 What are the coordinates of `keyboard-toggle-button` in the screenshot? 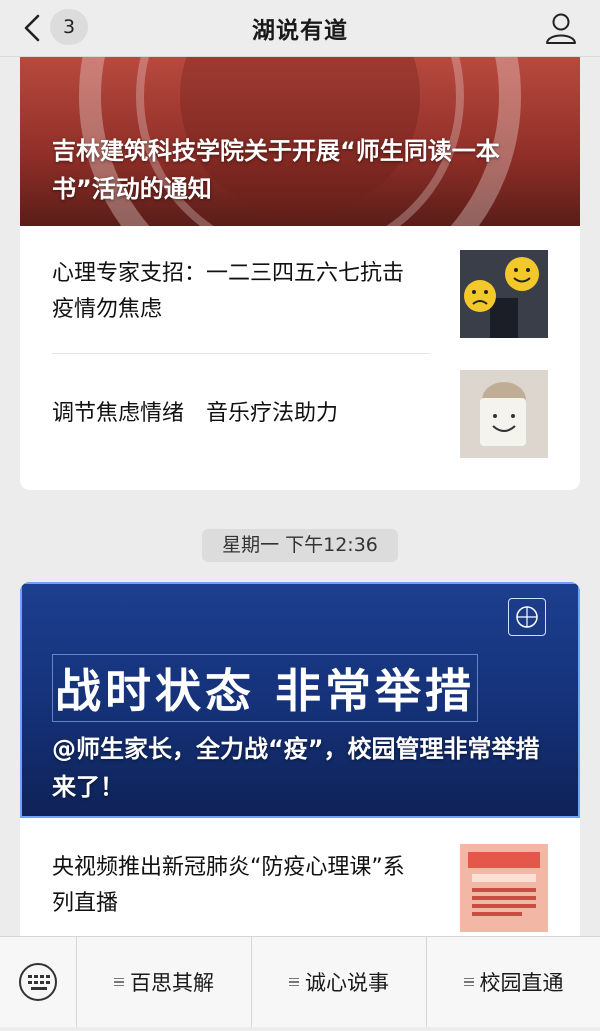 It's located at (38, 982).